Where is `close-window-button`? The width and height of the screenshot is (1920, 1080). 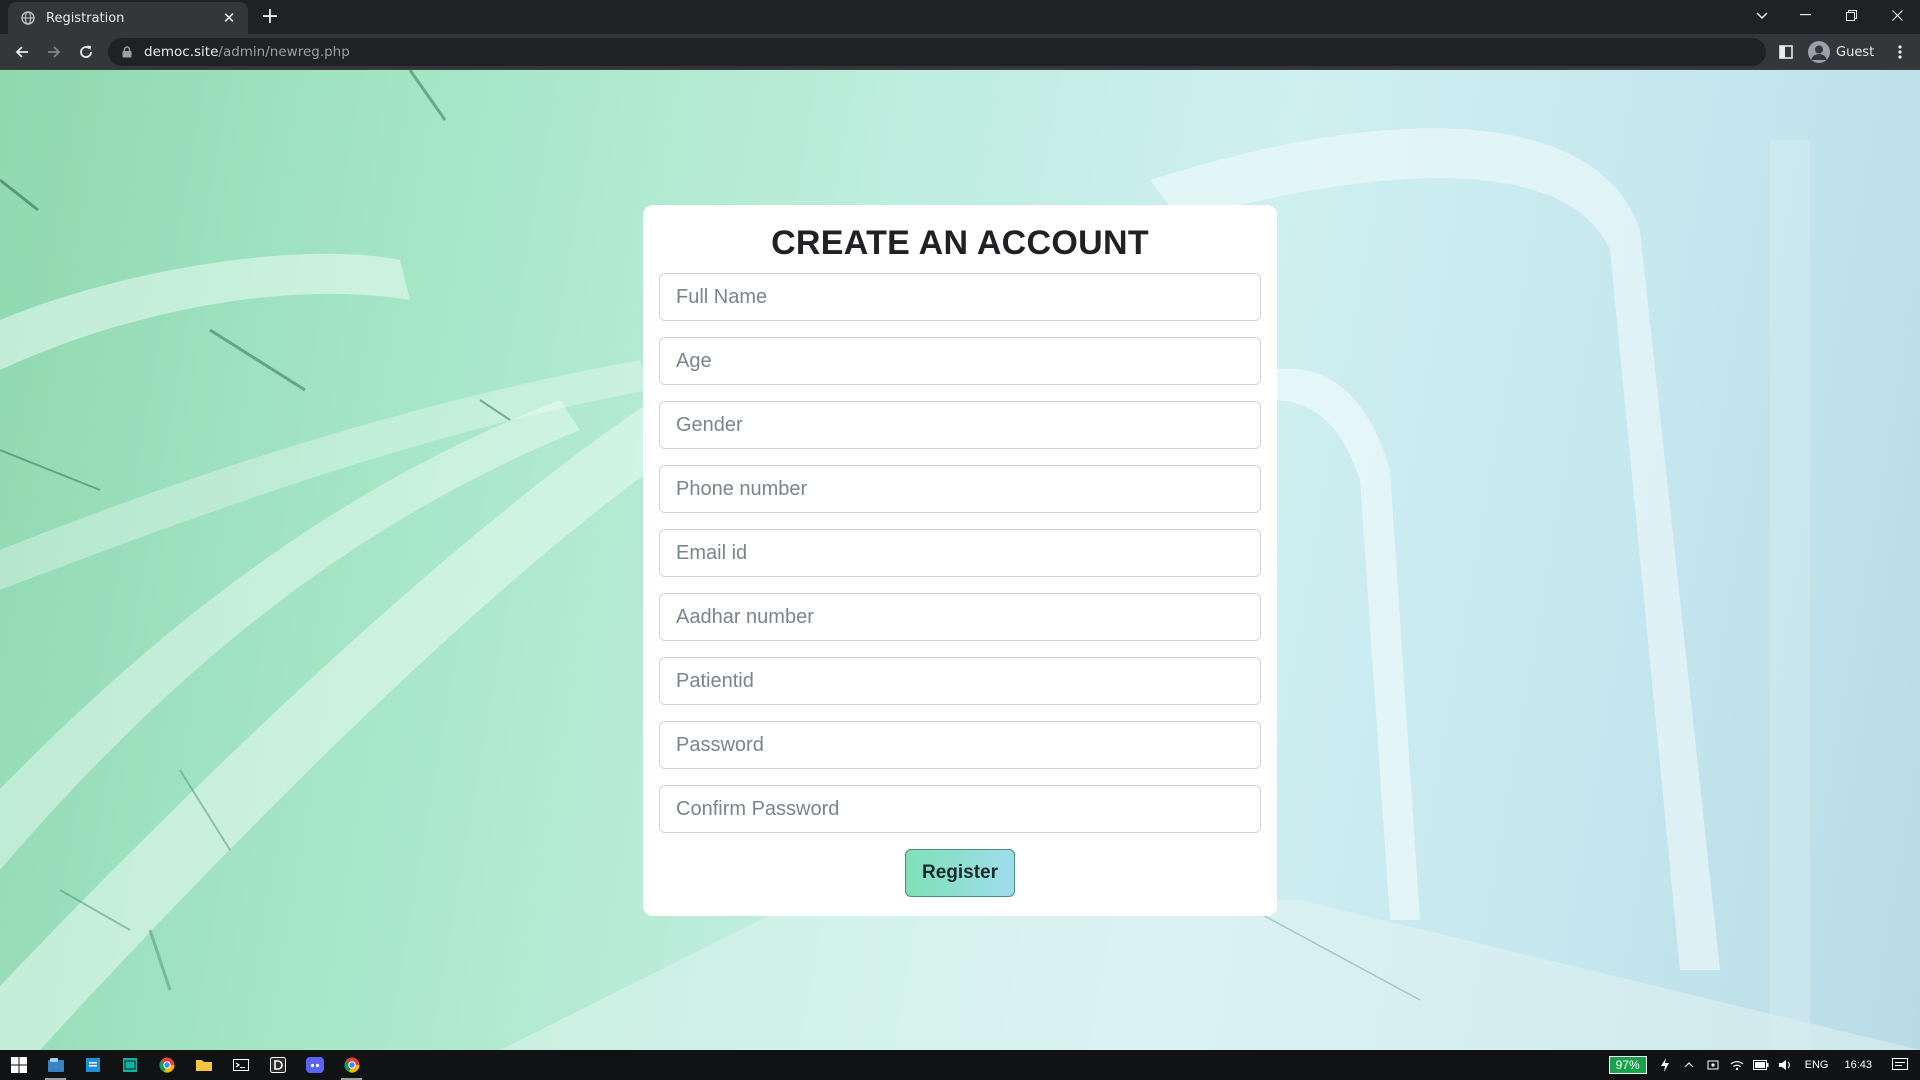
close-window-button is located at coordinates (1897, 15).